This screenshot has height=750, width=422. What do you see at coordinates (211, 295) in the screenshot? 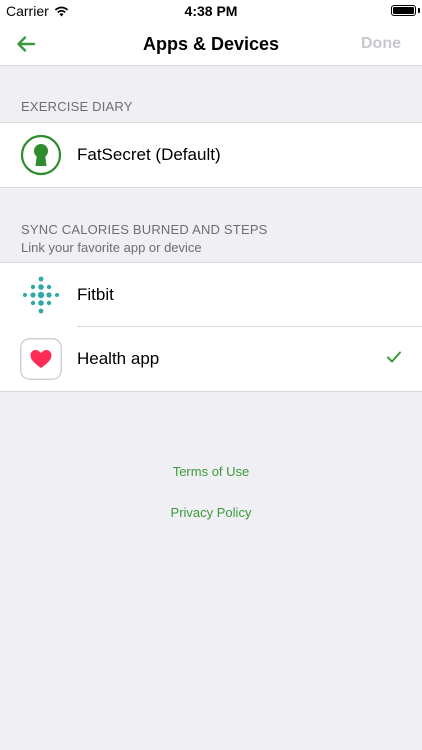
I see `list-item-fitbit: Fitbit` at bounding box center [211, 295].